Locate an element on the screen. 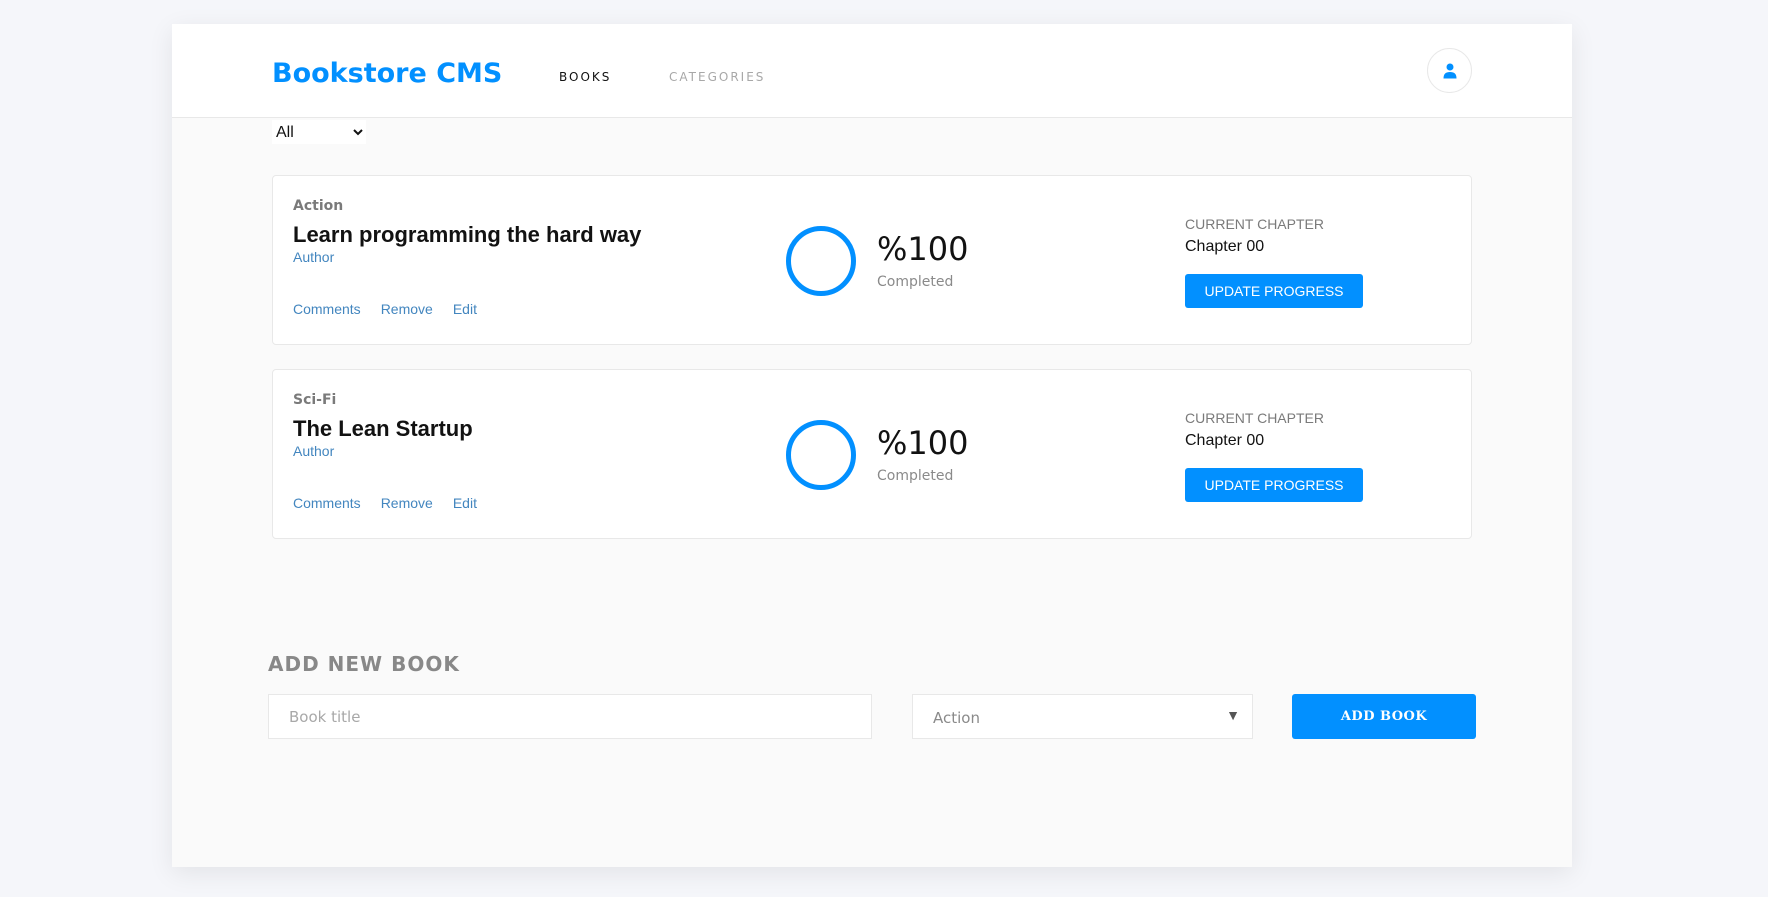 The height and width of the screenshot is (897, 1768). chevron-down-icon: ▼ is located at coordinates (1233, 715).